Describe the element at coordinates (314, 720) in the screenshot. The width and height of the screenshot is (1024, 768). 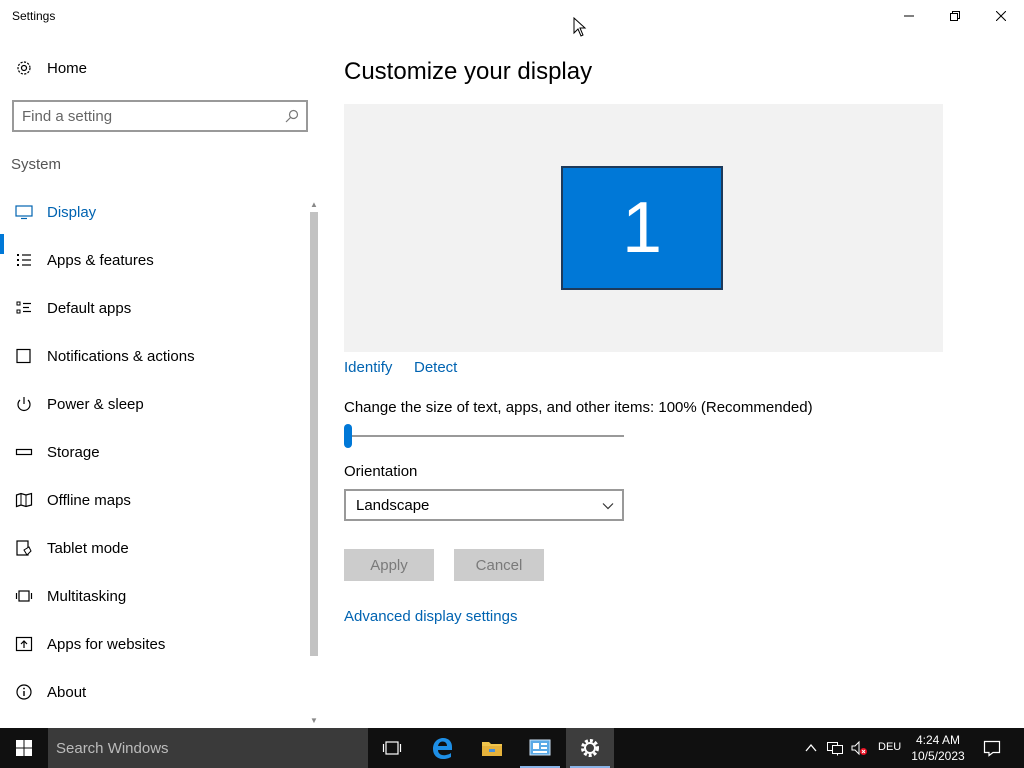
I see `scroll-down-icon: ▼` at that location.